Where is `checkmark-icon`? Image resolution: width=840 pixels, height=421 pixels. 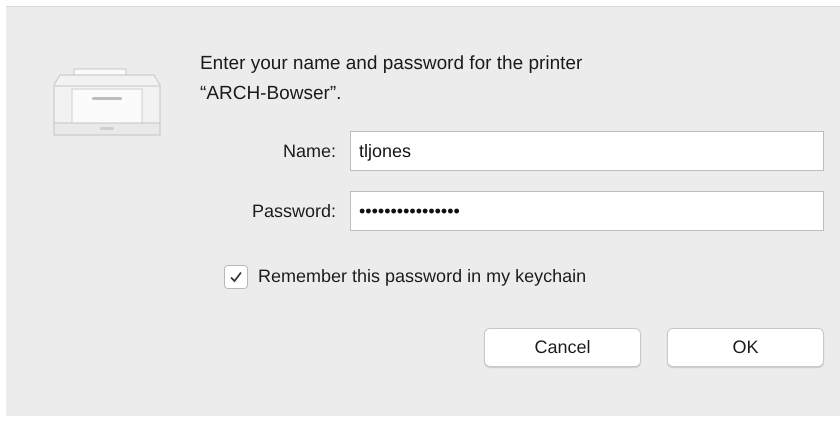 checkmark-icon is located at coordinates (236, 277).